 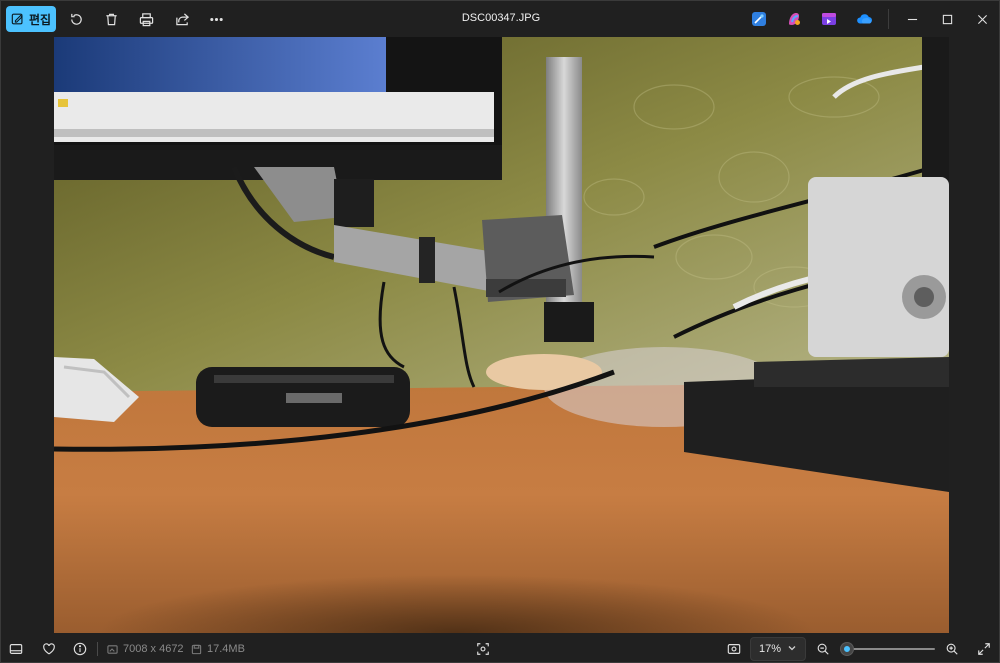 I want to click on more-options-button, so click(x=216, y=19).